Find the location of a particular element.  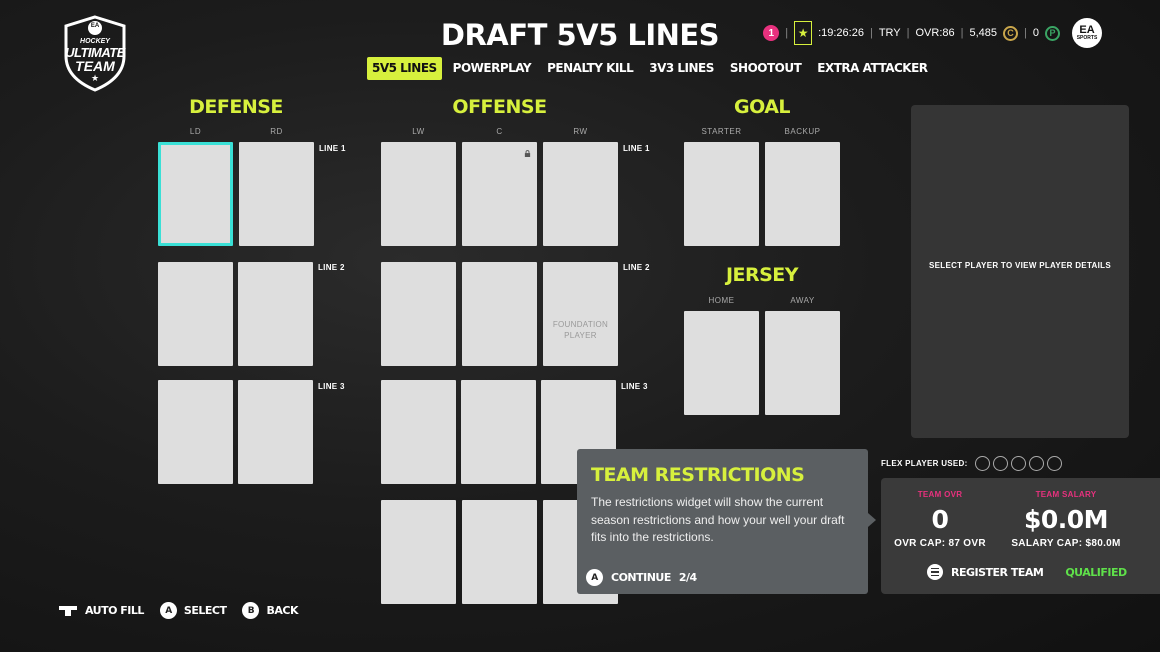

defense-line3-label: LINE 3 is located at coordinates (331, 386).